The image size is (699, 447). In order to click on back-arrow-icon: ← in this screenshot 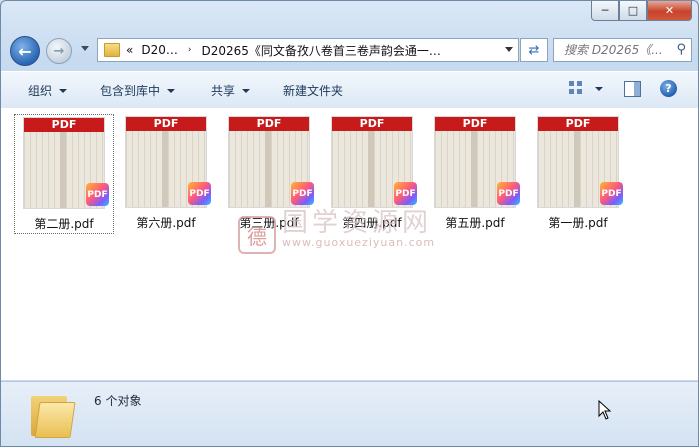, I will do `click(25, 51)`.